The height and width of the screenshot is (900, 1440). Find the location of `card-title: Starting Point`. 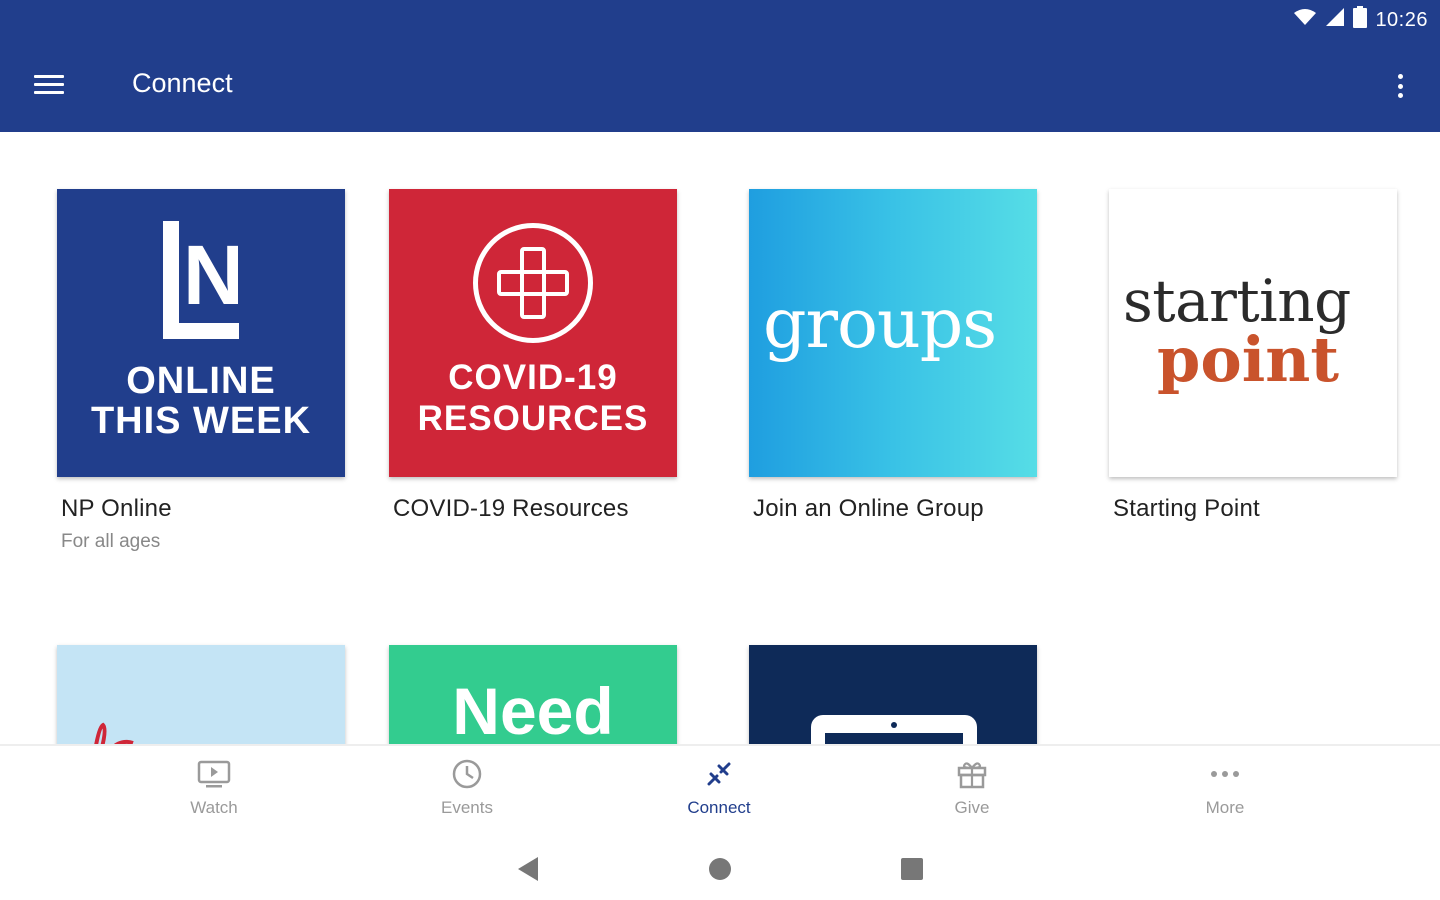

card-title: Starting Point is located at coordinates (1186, 508).